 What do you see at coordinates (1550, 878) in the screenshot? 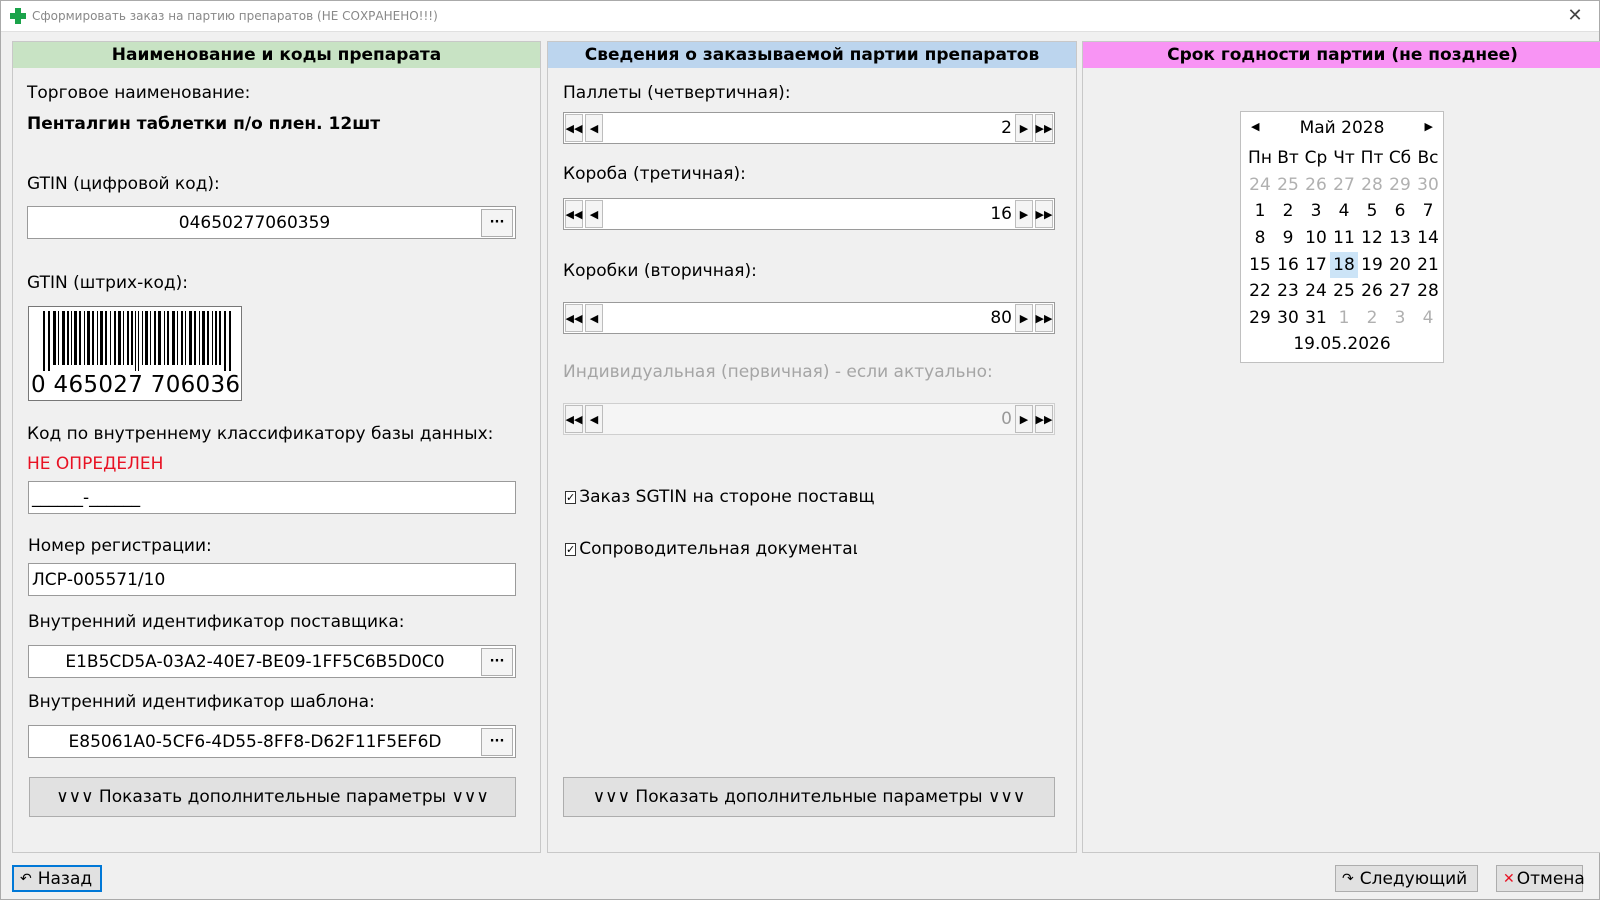
I see `cancel-button-label: Отмена` at bounding box center [1550, 878].